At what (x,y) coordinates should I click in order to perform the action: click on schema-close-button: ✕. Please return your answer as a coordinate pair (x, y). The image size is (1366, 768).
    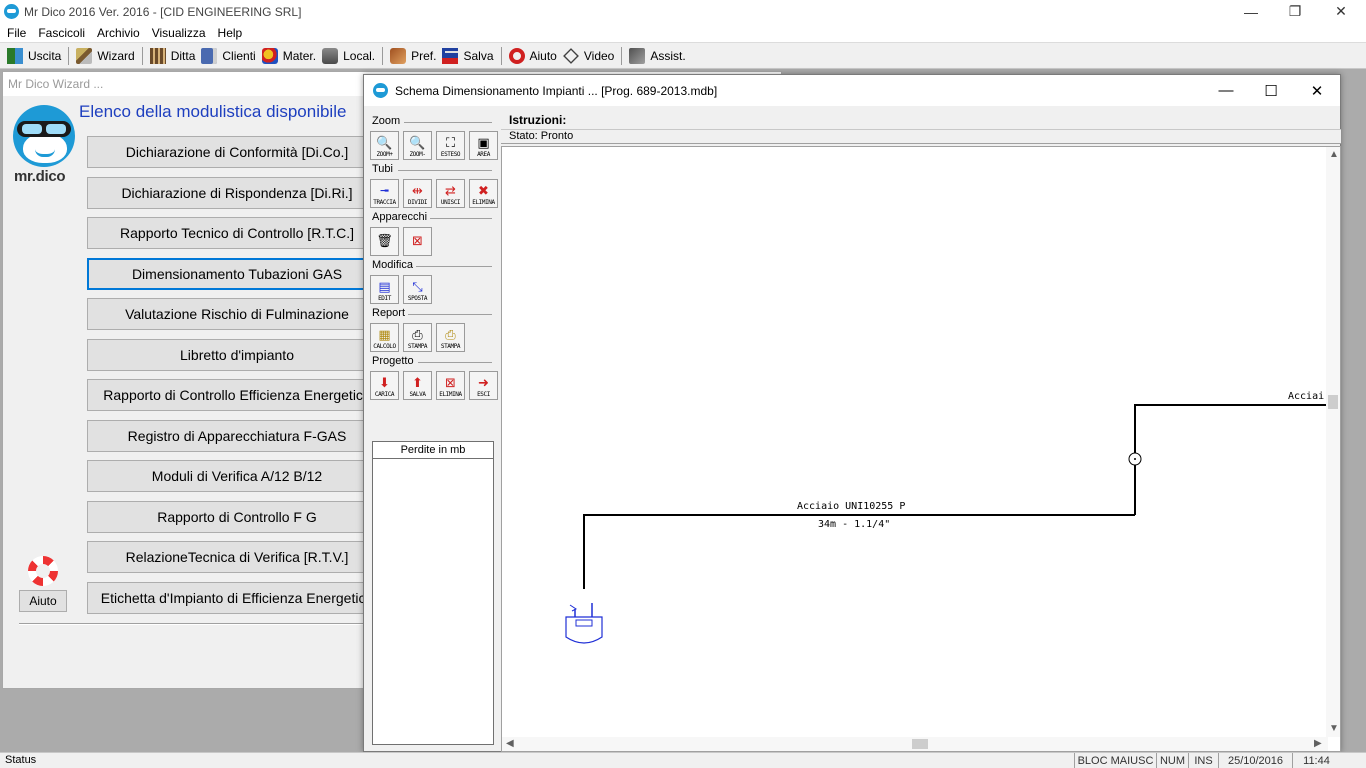
    Looking at the image, I should click on (1317, 90).